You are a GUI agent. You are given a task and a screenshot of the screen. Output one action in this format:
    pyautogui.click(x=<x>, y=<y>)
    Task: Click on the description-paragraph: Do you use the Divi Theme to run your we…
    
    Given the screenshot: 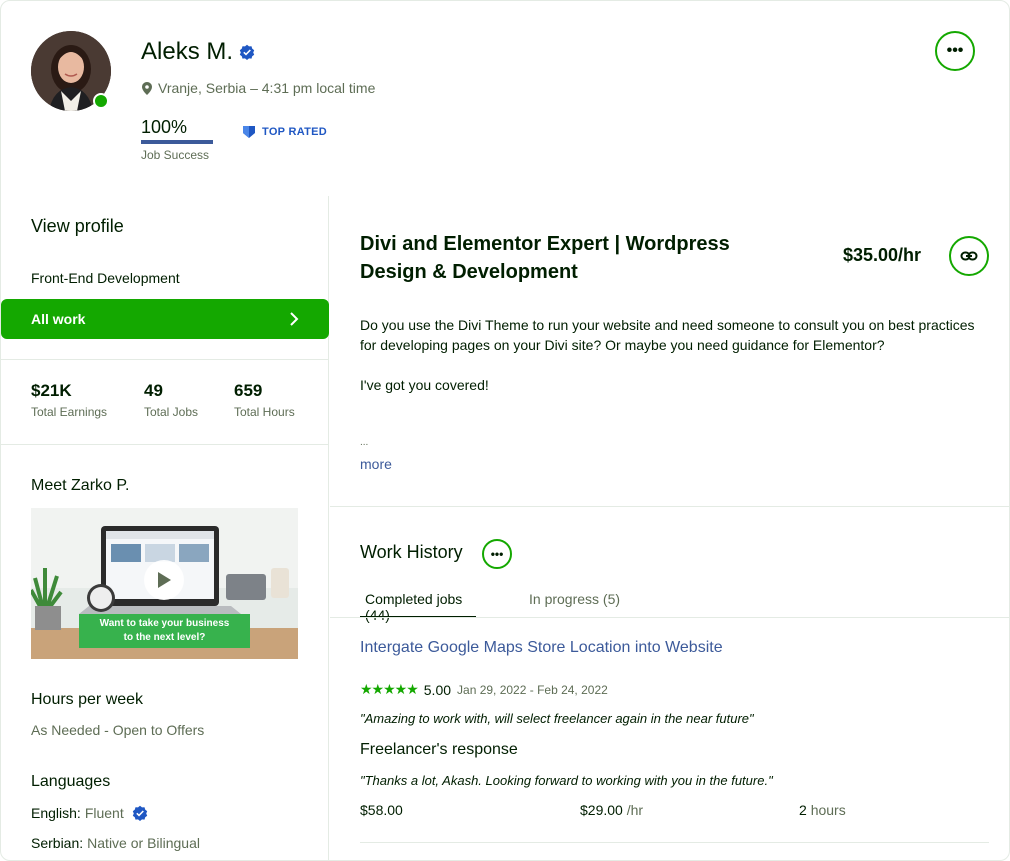 What is the action you would take?
    pyautogui.click(x=667, y=335)
    